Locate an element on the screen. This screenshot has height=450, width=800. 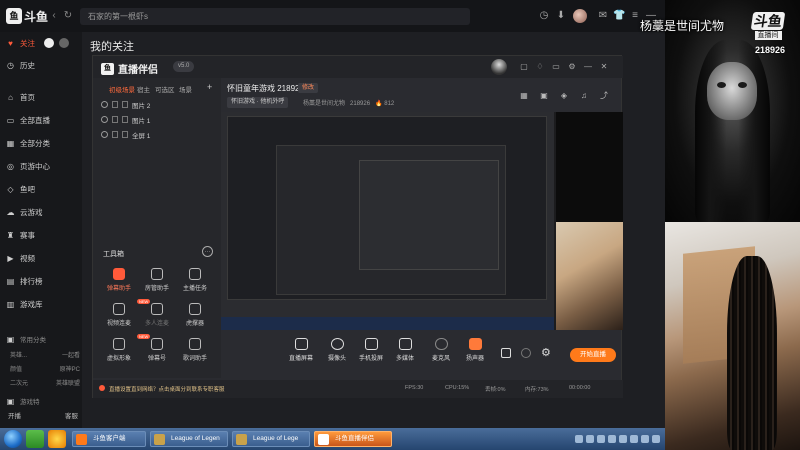
taskbar-task-active: 斗鱼直播伴侣 is located at coordinates (353, 439).